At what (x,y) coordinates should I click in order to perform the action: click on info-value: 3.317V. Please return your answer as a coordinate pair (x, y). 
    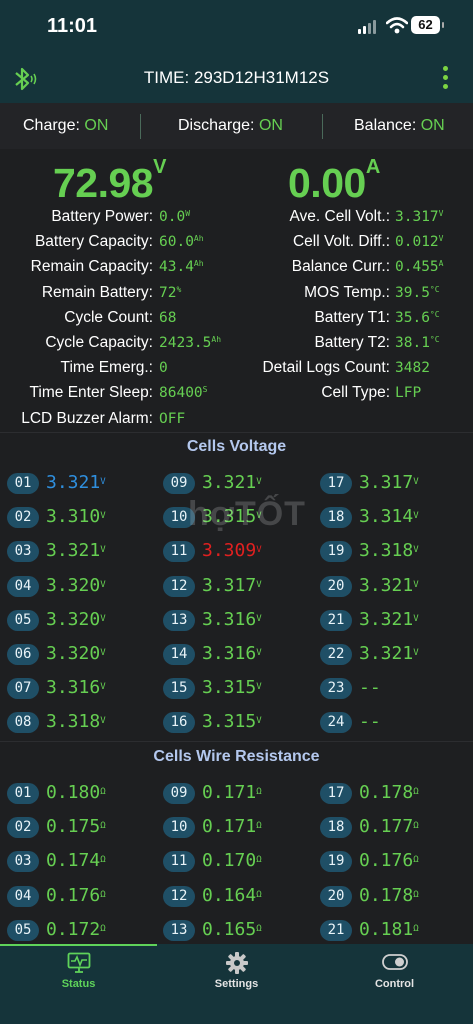
    Looking at the image, I should click on (419, 217).